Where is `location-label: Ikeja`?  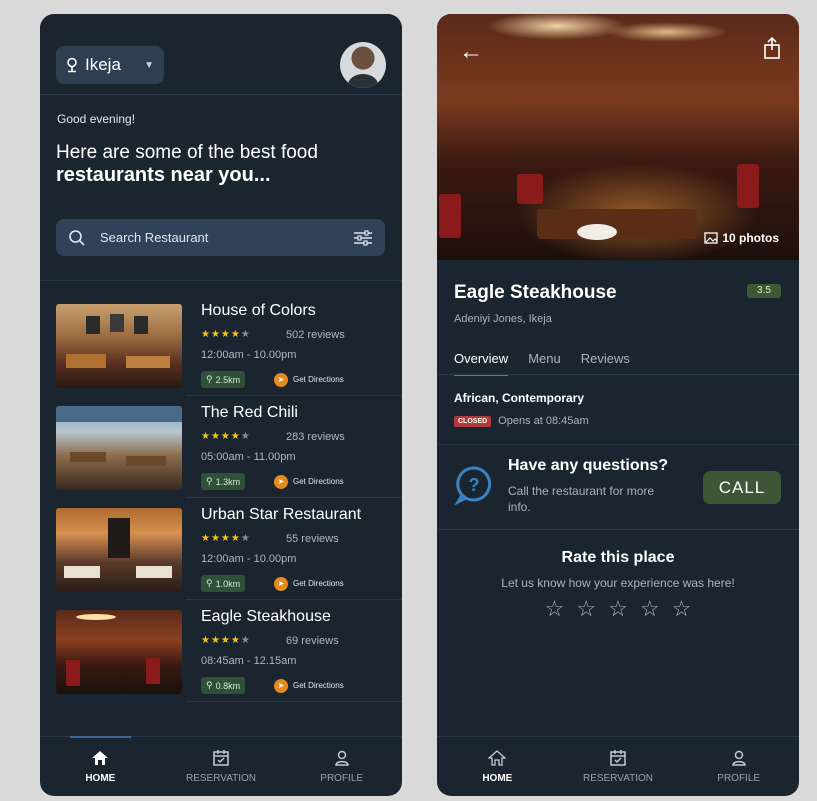 location-label: Ikeja is located at coordinates (103, 64).